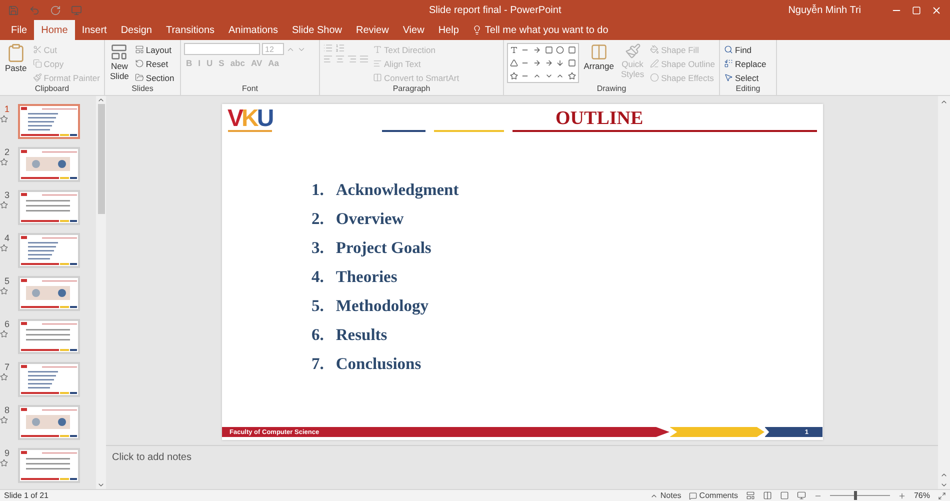 This screenshot has height=501, width=950. What do you see at coordinates (666, 495) in the screenshot?
I see `notes-button: Notes` at bounding box center [666, 495].